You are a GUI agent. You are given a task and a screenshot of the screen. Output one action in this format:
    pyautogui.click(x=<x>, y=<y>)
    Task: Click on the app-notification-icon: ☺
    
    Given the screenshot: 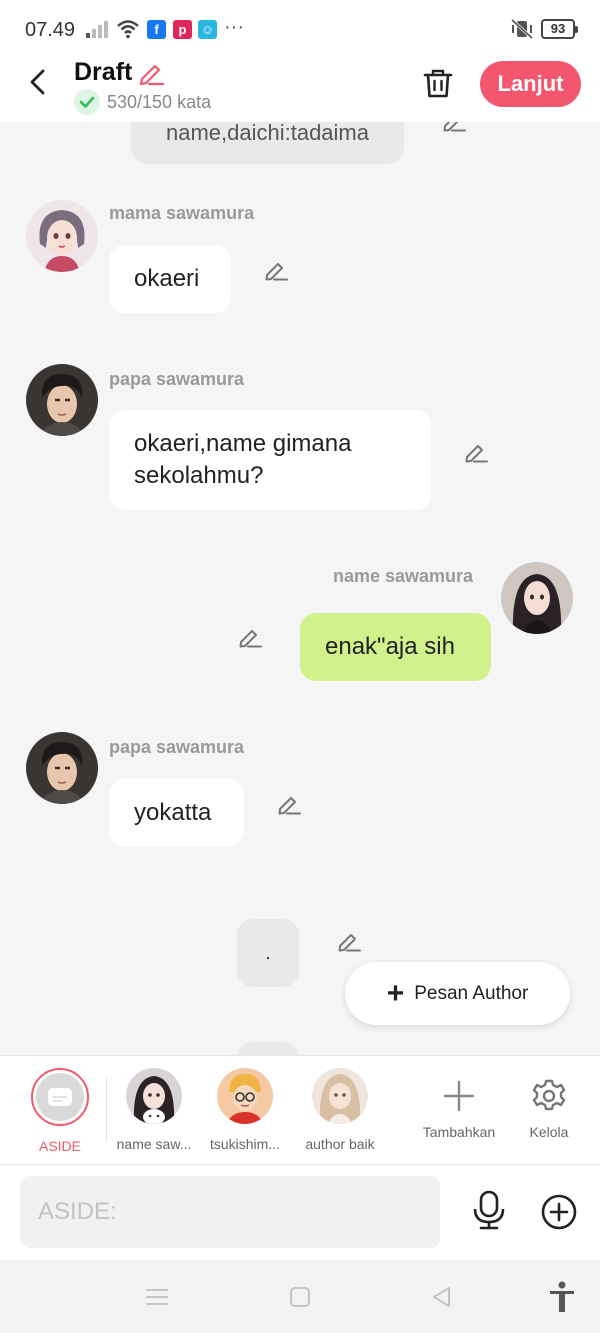 What is the action you would take?
    pyautogui.click(x=207, y=29)
    